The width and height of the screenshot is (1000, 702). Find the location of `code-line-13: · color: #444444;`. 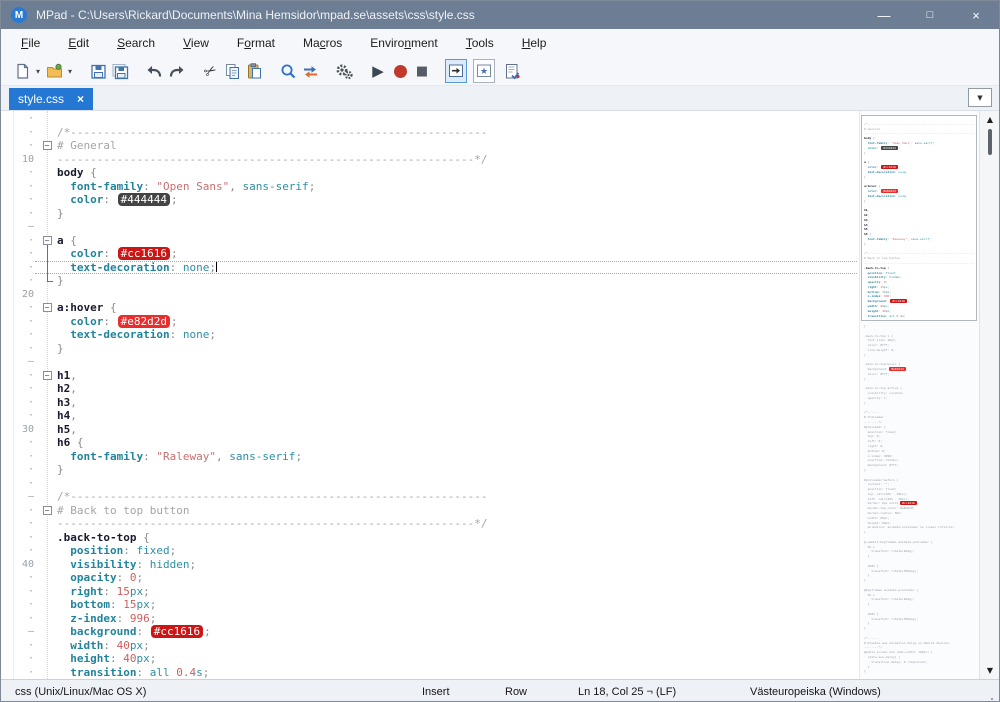

code-line-13: · color: #444444; is located at coordinates (429, 200).